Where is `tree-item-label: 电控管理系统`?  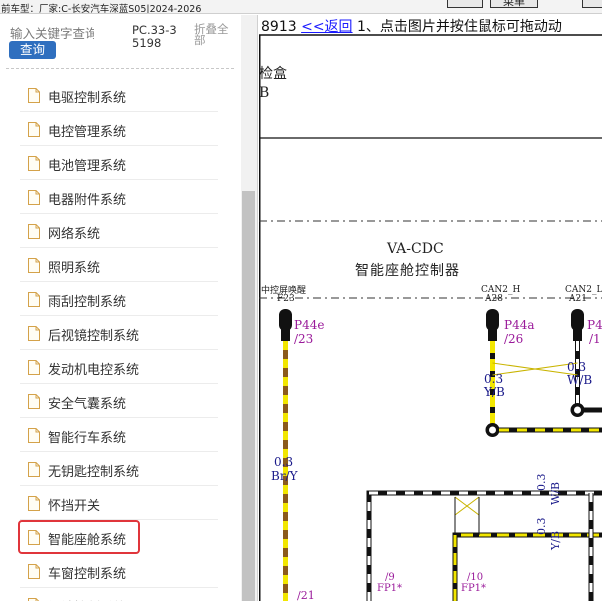
tree-item-label: 电控管理系统 is located at coordinates (87, 132).